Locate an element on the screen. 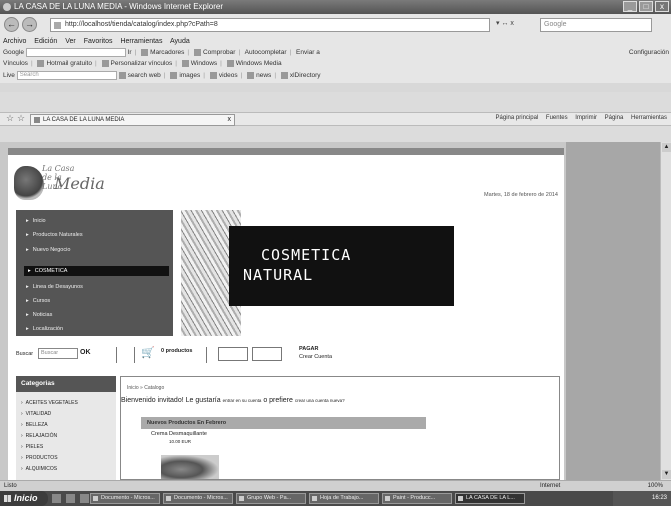  link-customize: Personalizar vínculos is located at coordinates (142, 63).